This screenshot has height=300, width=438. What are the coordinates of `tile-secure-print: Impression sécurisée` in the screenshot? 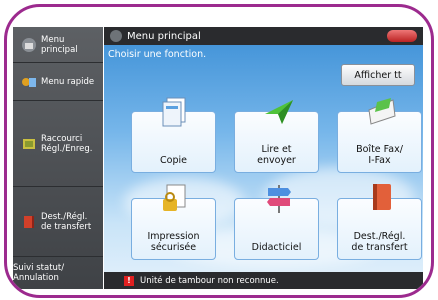 It's located at (173, 222).